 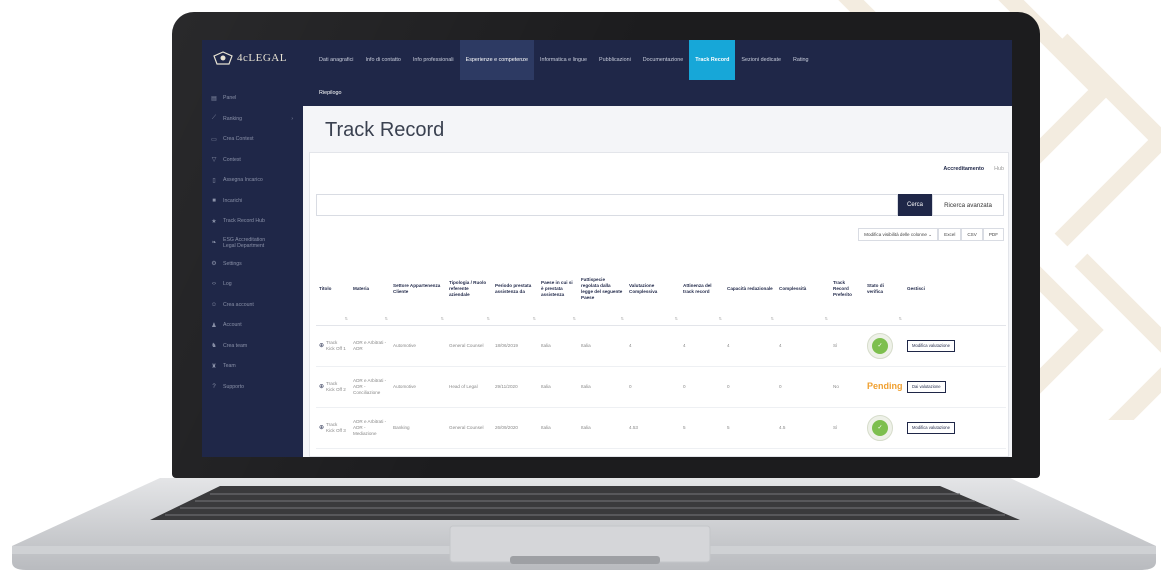 What do you see at coordinates (252, 119) in the screenshot?
I see `sidebar-item-ranking: ⟋ Ranking ›` at bounding box center [252, 119].